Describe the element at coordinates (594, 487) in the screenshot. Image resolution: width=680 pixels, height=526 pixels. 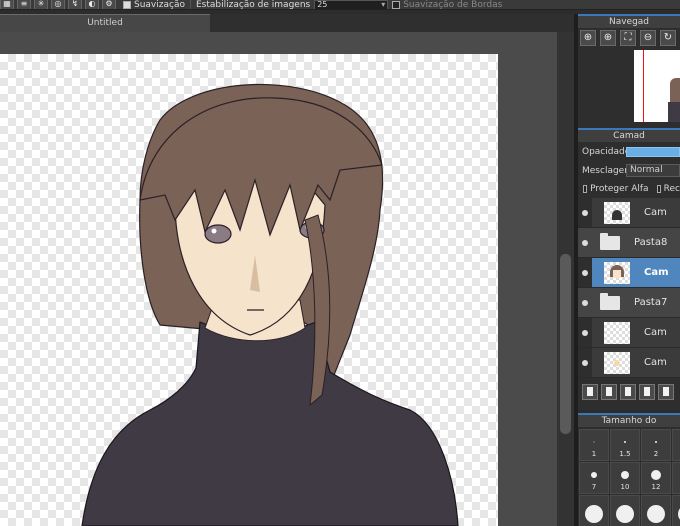
I see `brush-size-label: 7` at that location.